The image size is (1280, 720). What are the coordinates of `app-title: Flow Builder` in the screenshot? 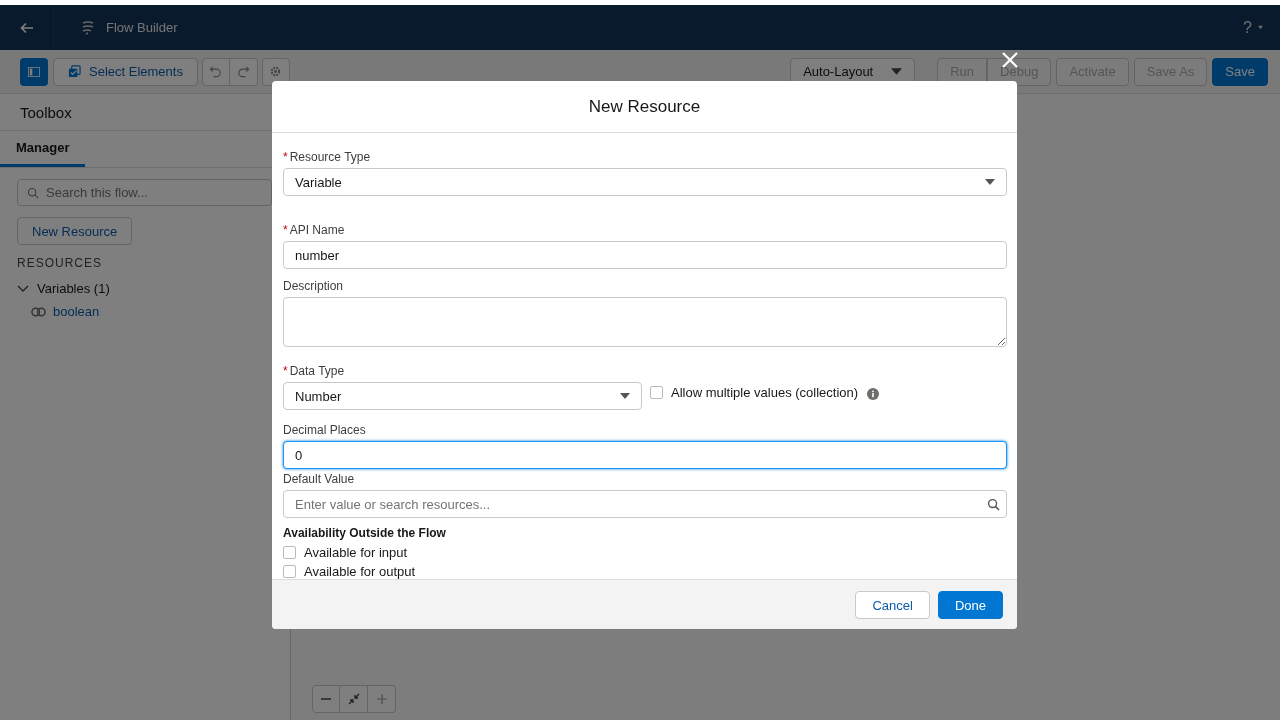 It's located at (142, 27).